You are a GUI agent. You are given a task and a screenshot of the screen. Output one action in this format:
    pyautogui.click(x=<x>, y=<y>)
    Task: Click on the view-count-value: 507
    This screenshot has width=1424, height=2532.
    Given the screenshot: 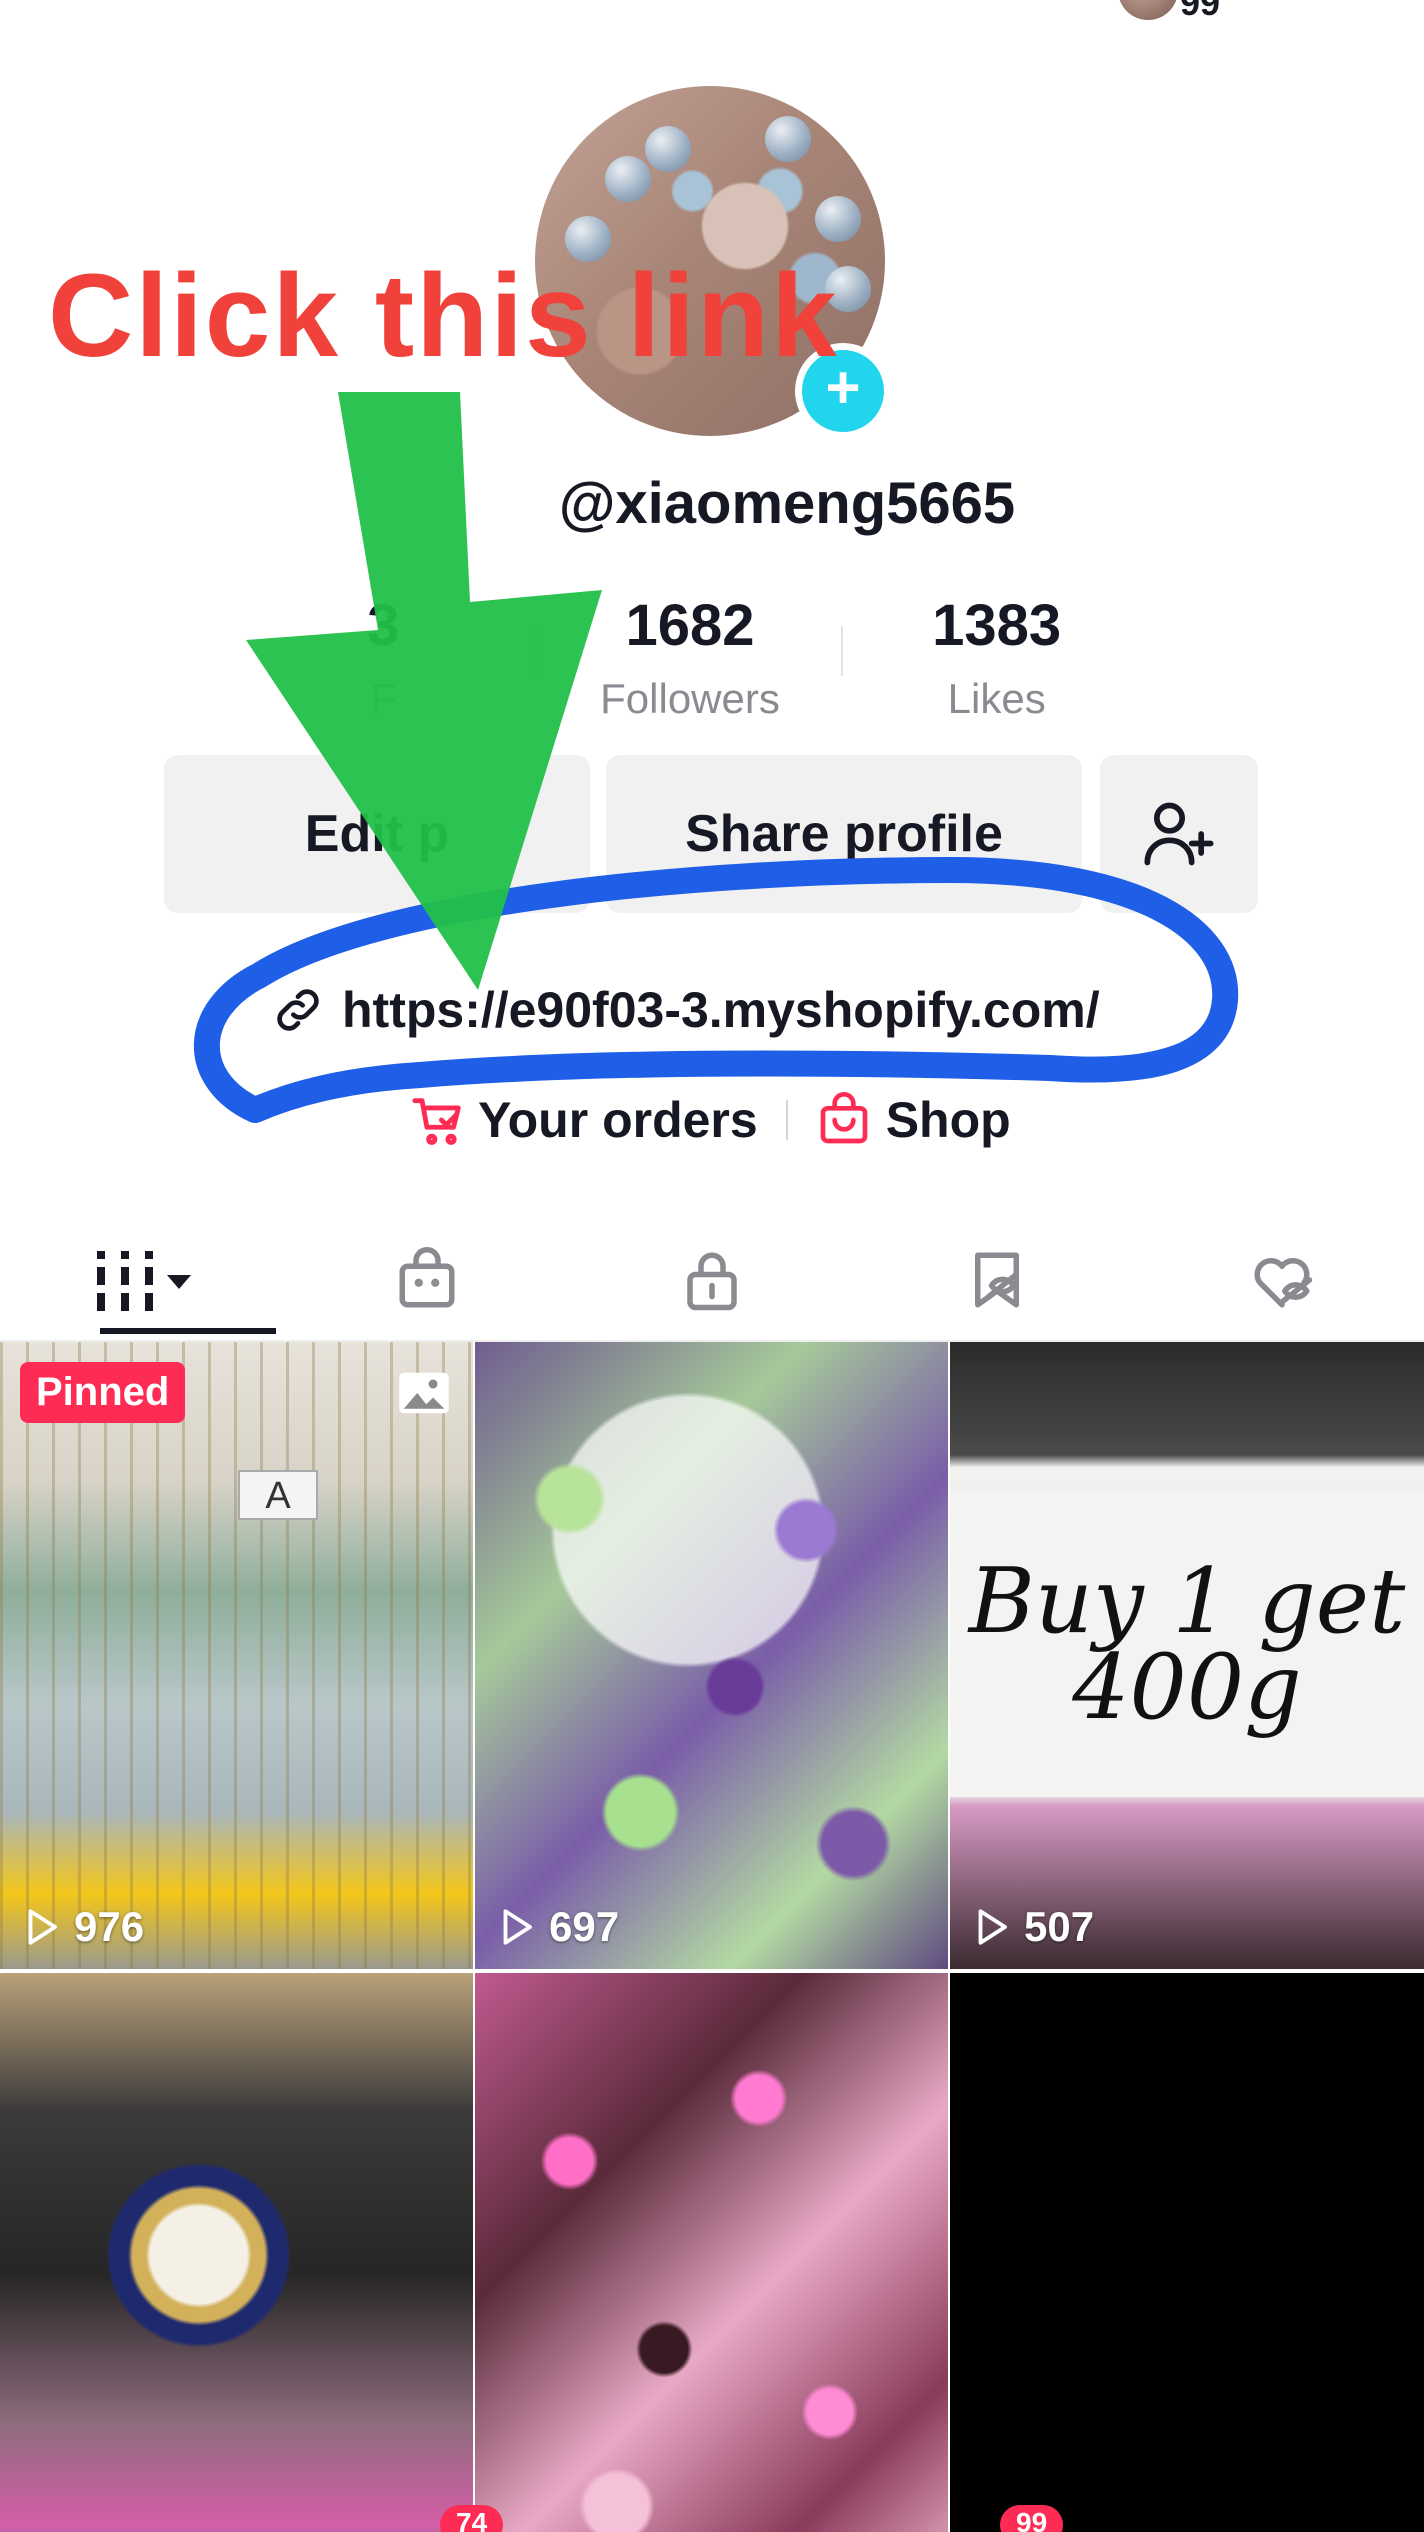 What is the action you would take?
    pyautogui.click(x=1059, y=1926)
    